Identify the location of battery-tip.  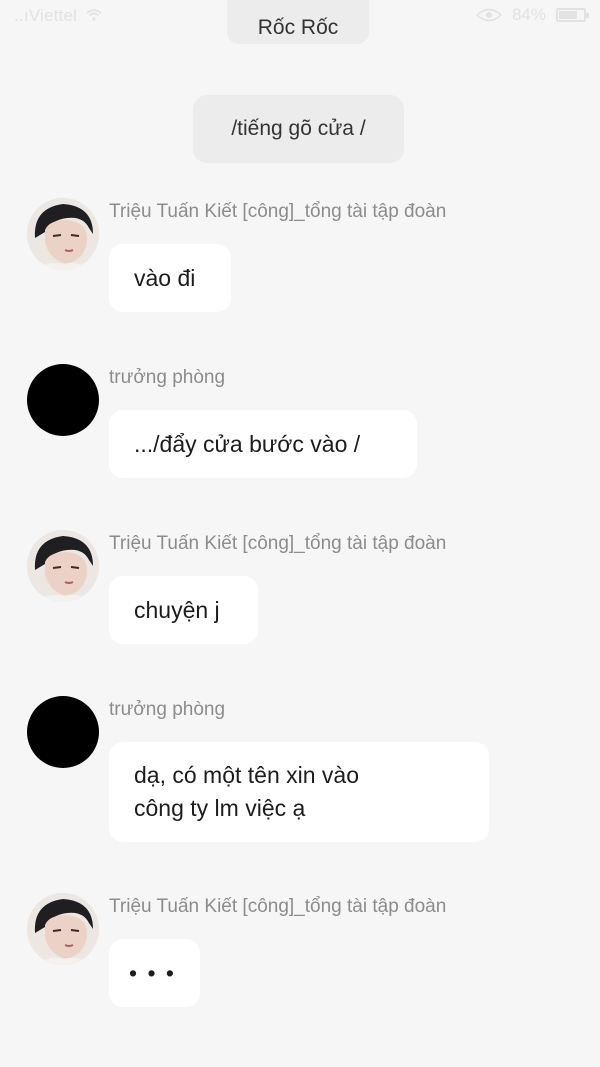
(587, 15).